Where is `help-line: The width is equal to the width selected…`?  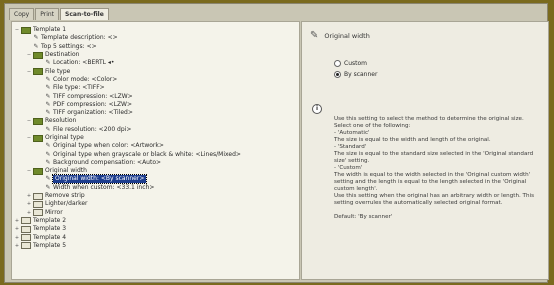 help-line: The width is equal to the width selected… is located at coordinates (432, 175).